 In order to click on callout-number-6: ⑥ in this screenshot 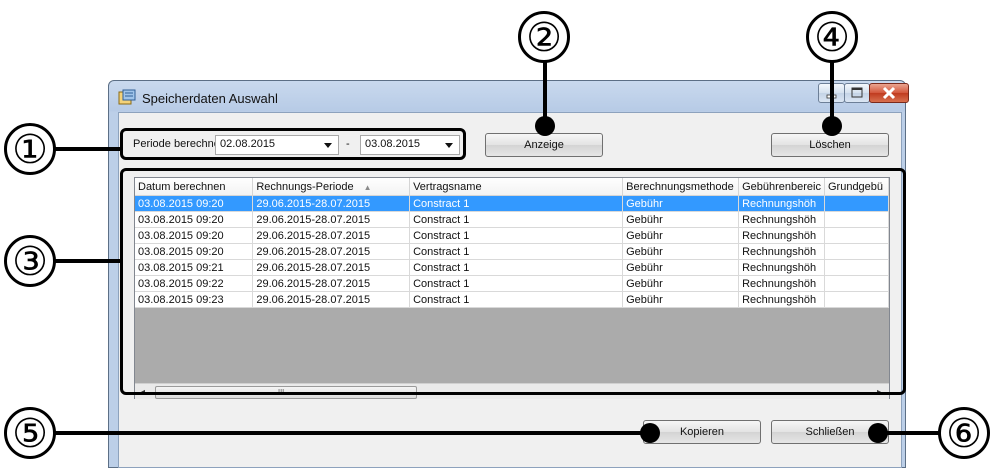, I will do `click(964, 433)`.